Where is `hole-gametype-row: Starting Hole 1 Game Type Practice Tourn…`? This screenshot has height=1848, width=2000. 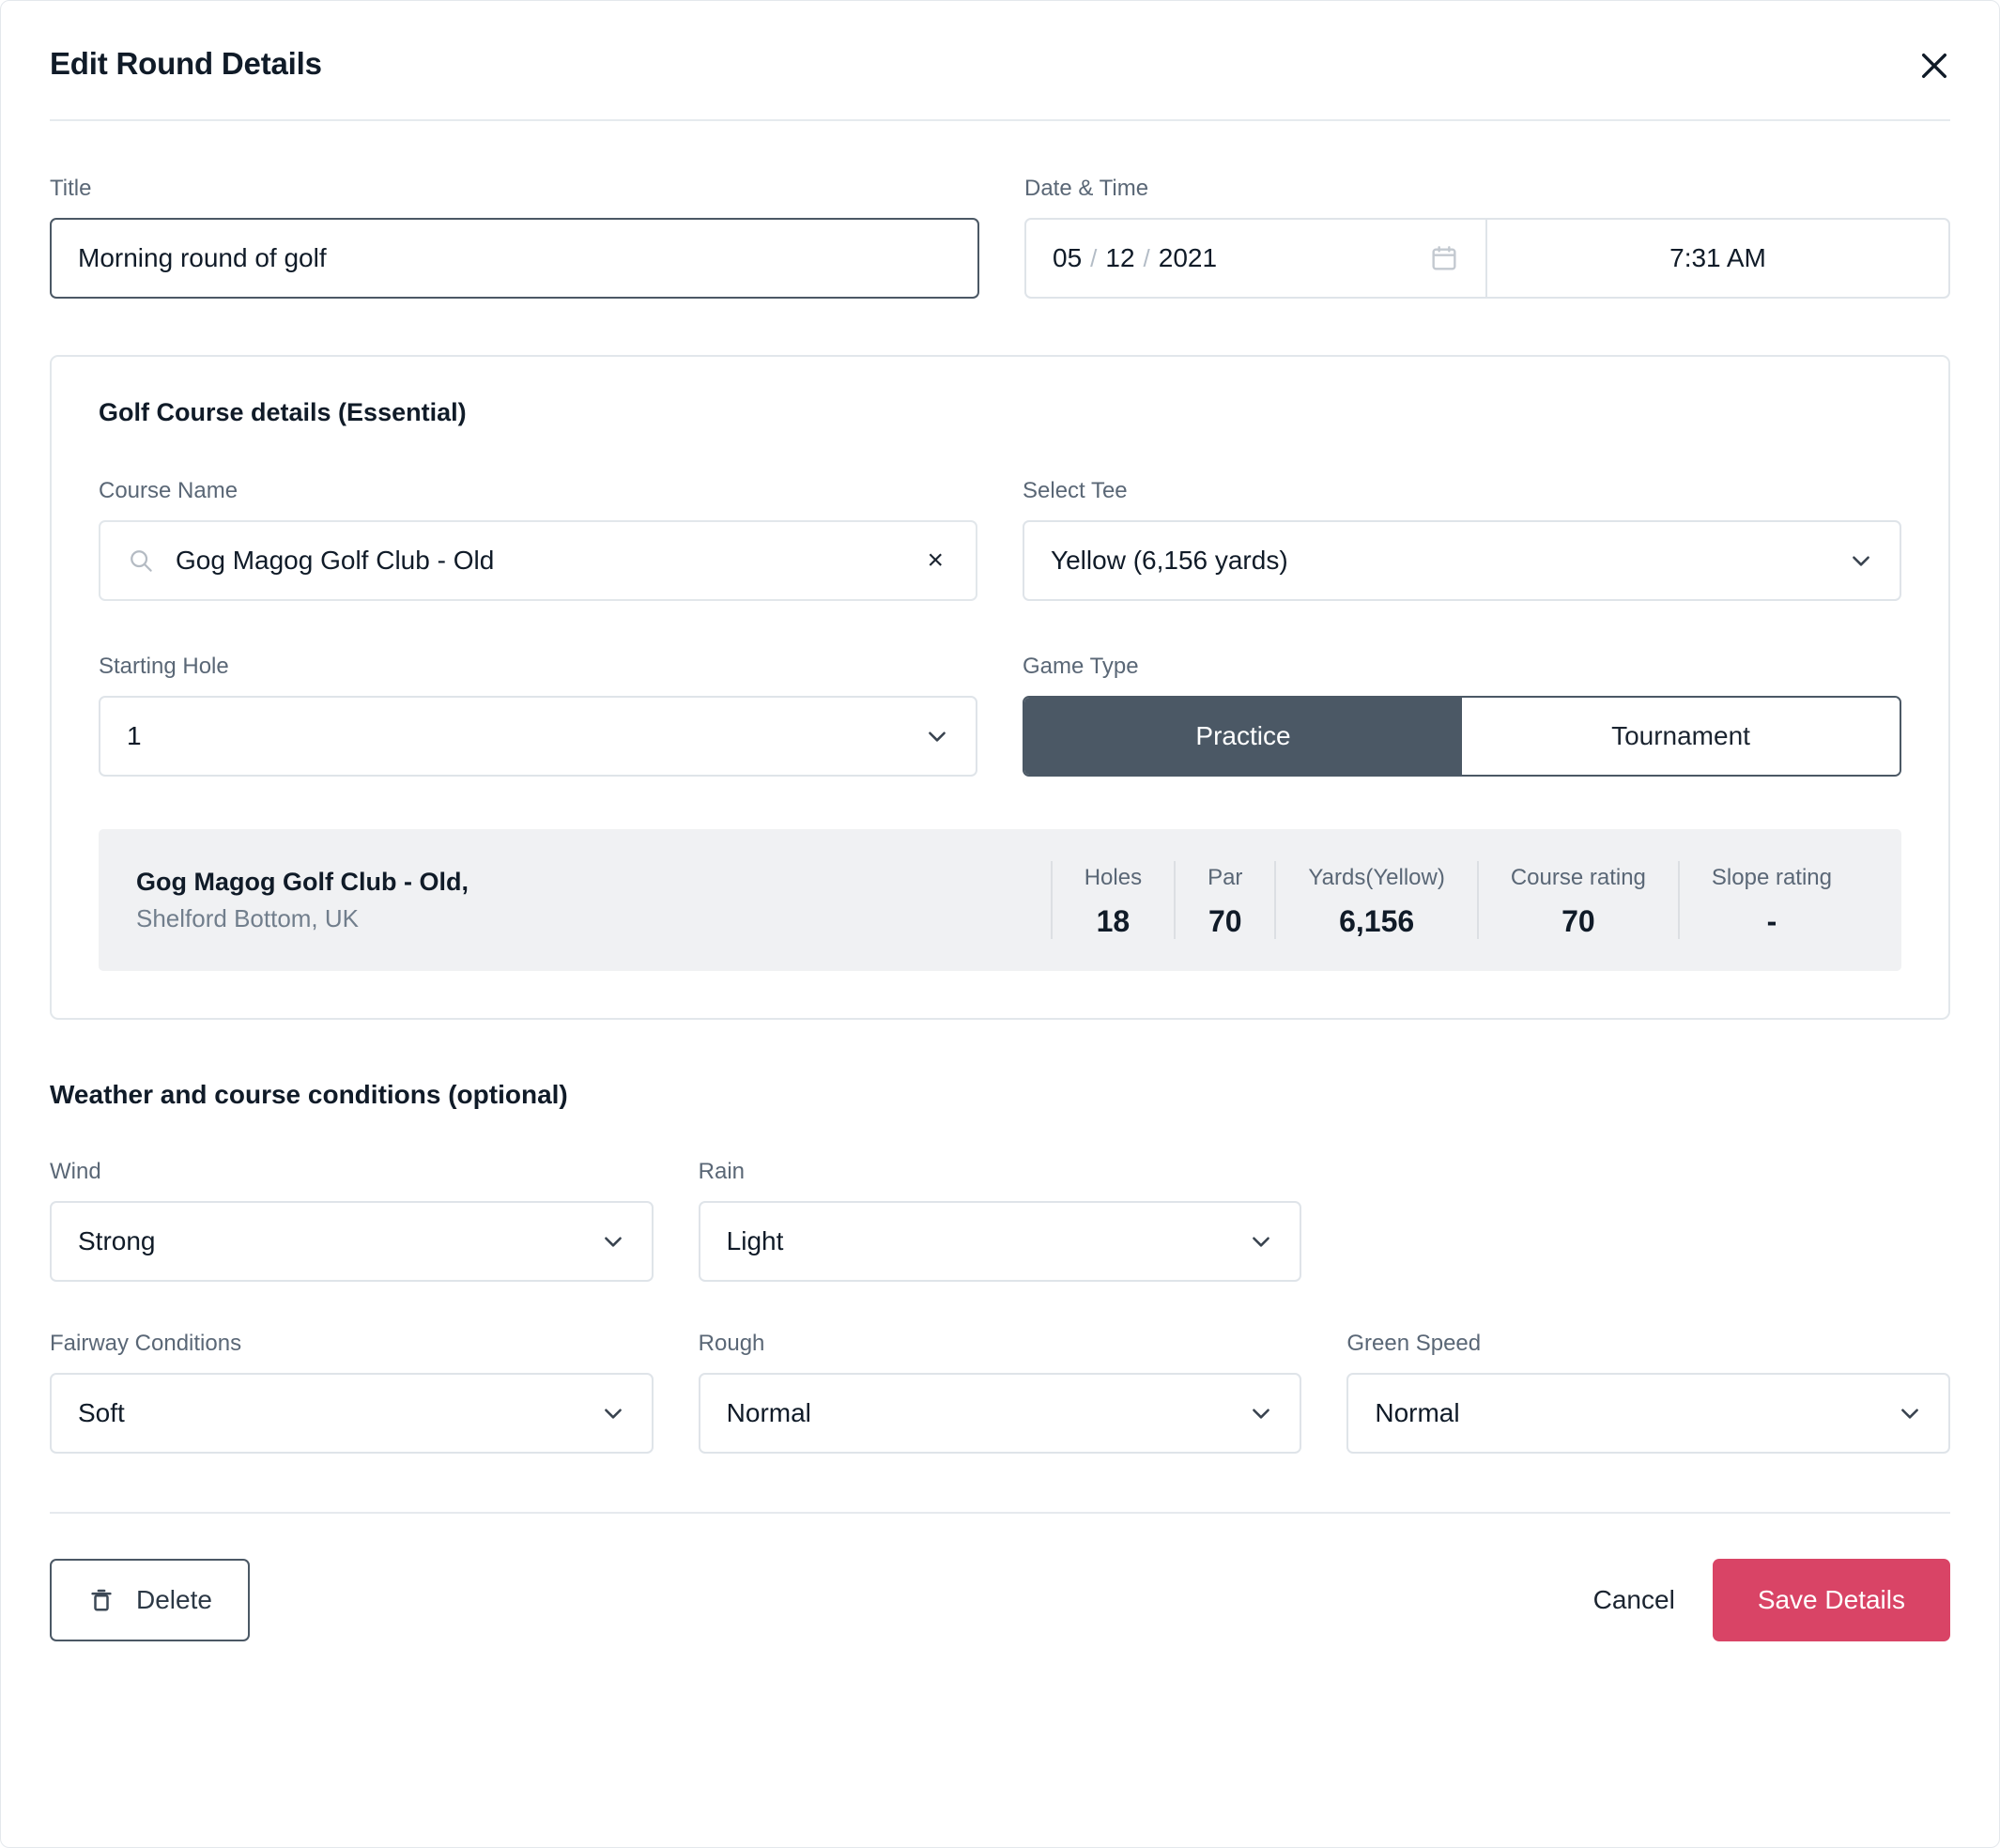
hole-gametype-row: Starting Hole 1 Game Type Practice Tourn… is located at coordinates (1000, 715).